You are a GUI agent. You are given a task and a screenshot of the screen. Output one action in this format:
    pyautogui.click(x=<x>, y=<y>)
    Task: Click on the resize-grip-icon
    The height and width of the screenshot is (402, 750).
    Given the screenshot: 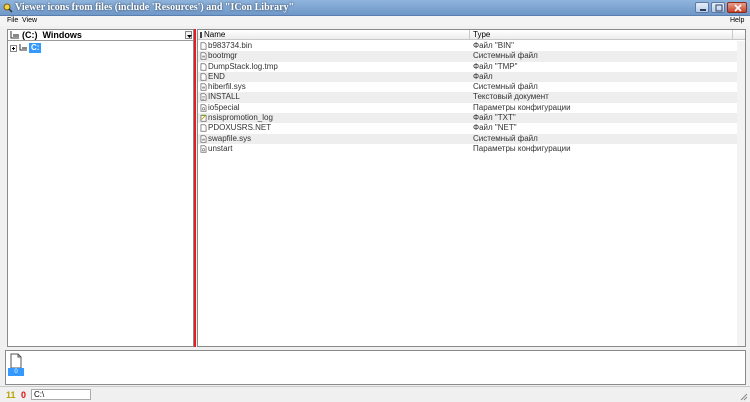 What is the action you would take?
    pyautogui.click(x=743, y=396)
    